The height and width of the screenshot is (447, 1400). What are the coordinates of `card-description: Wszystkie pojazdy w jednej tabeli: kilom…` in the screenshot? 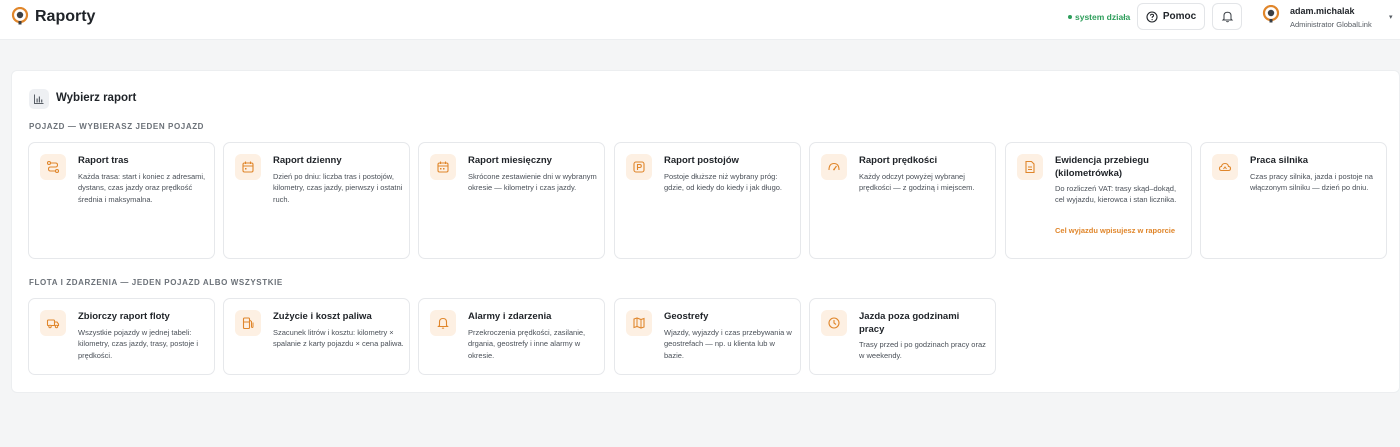 It's located at (138, 344).